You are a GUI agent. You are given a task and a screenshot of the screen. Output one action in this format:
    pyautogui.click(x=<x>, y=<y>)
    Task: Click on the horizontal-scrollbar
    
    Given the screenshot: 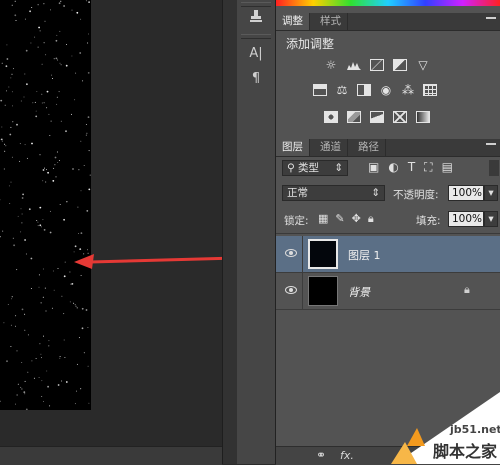 What is the action you would take?
    pyautogui.click(x=111, y=455)
    